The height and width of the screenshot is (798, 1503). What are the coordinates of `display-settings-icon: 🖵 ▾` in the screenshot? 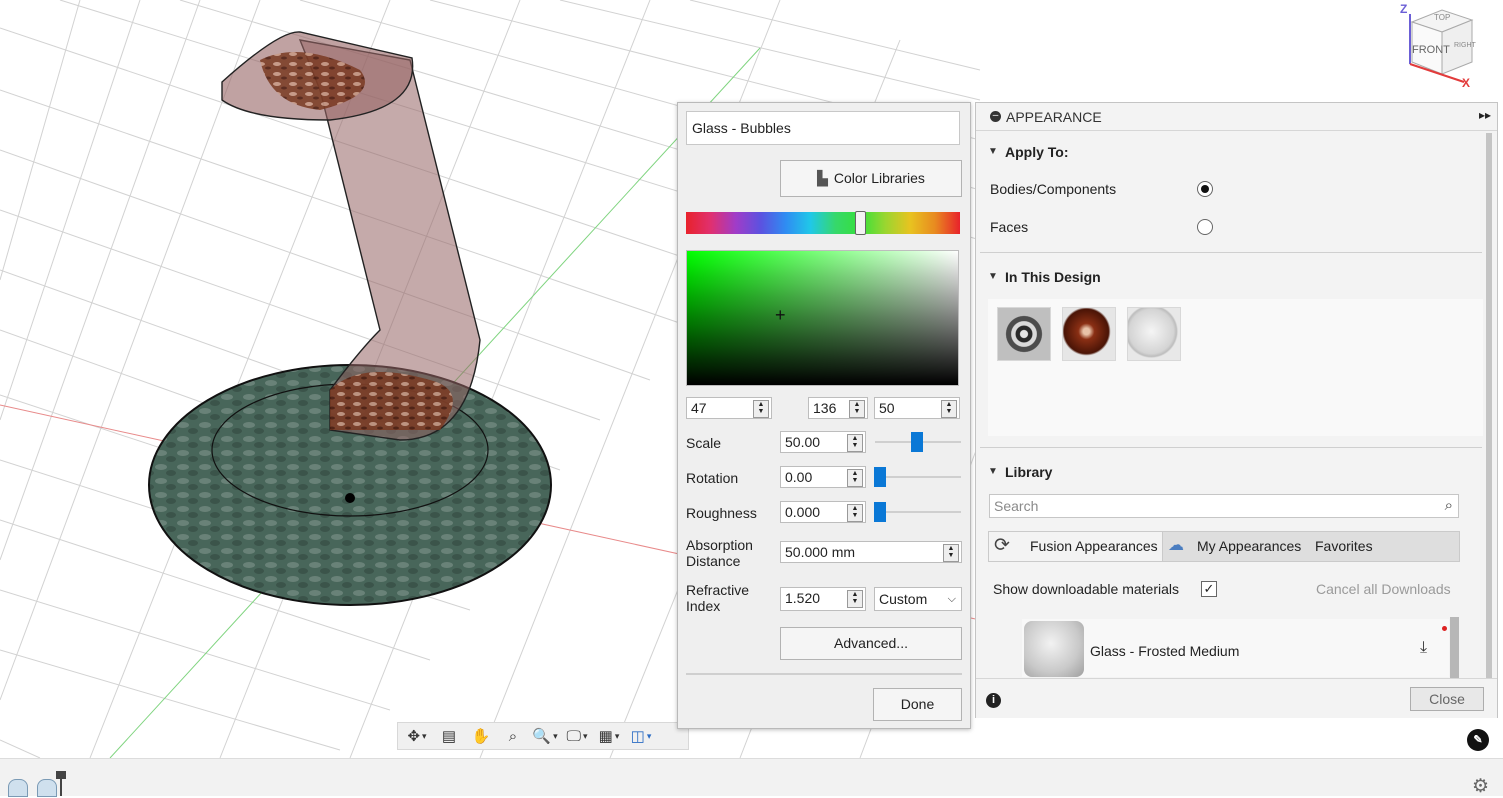 It's located at (577, 736).